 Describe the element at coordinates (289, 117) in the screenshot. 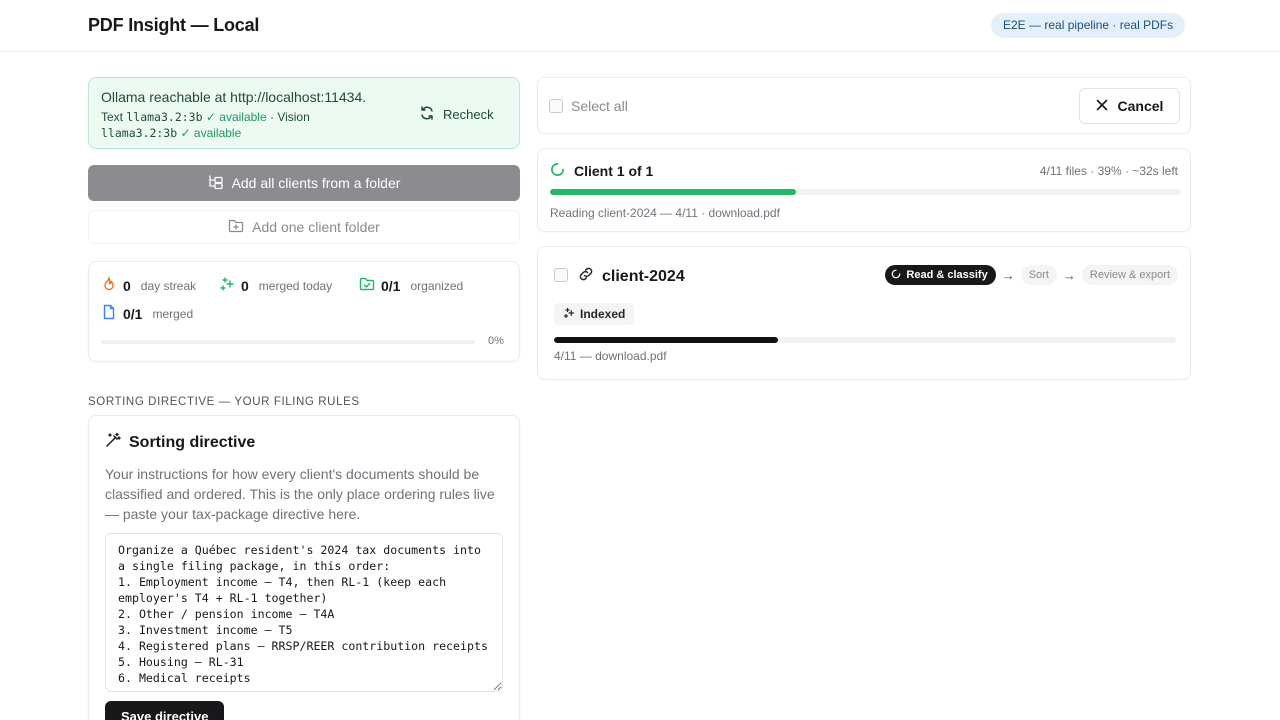

I see `vision-model-prefix: · Vision` at that location.